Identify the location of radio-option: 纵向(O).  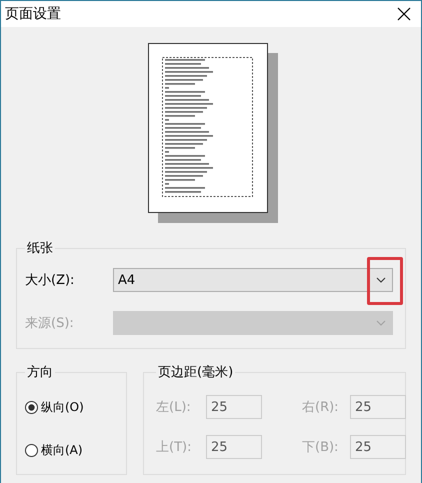
(73, 407).